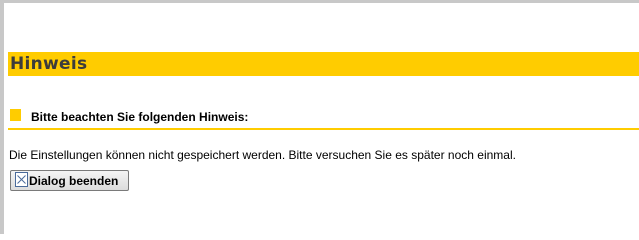  What do you see at coordinates (74, 181) in the screenshot?
I see `close-dialog-button-label: Dialog beenden` at bounding box center [74, 181].